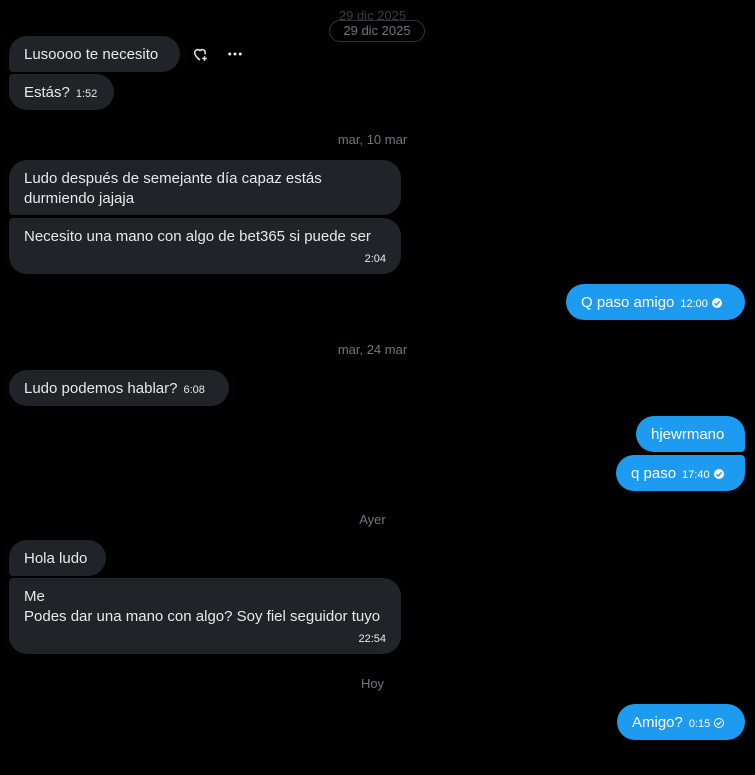 The height and width of the screenshot is (775, 755). I want to click on message-text-line: durmiendo jajaja, so click(79, 198).